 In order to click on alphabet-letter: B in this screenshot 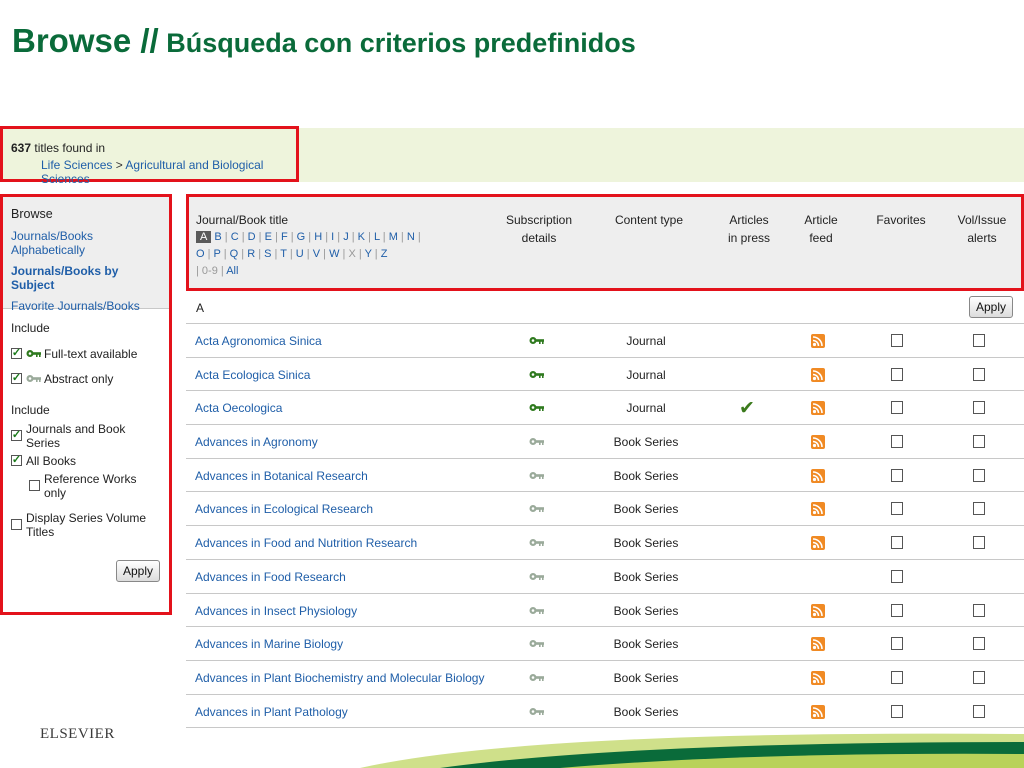, I will do `click(217, 237)`.